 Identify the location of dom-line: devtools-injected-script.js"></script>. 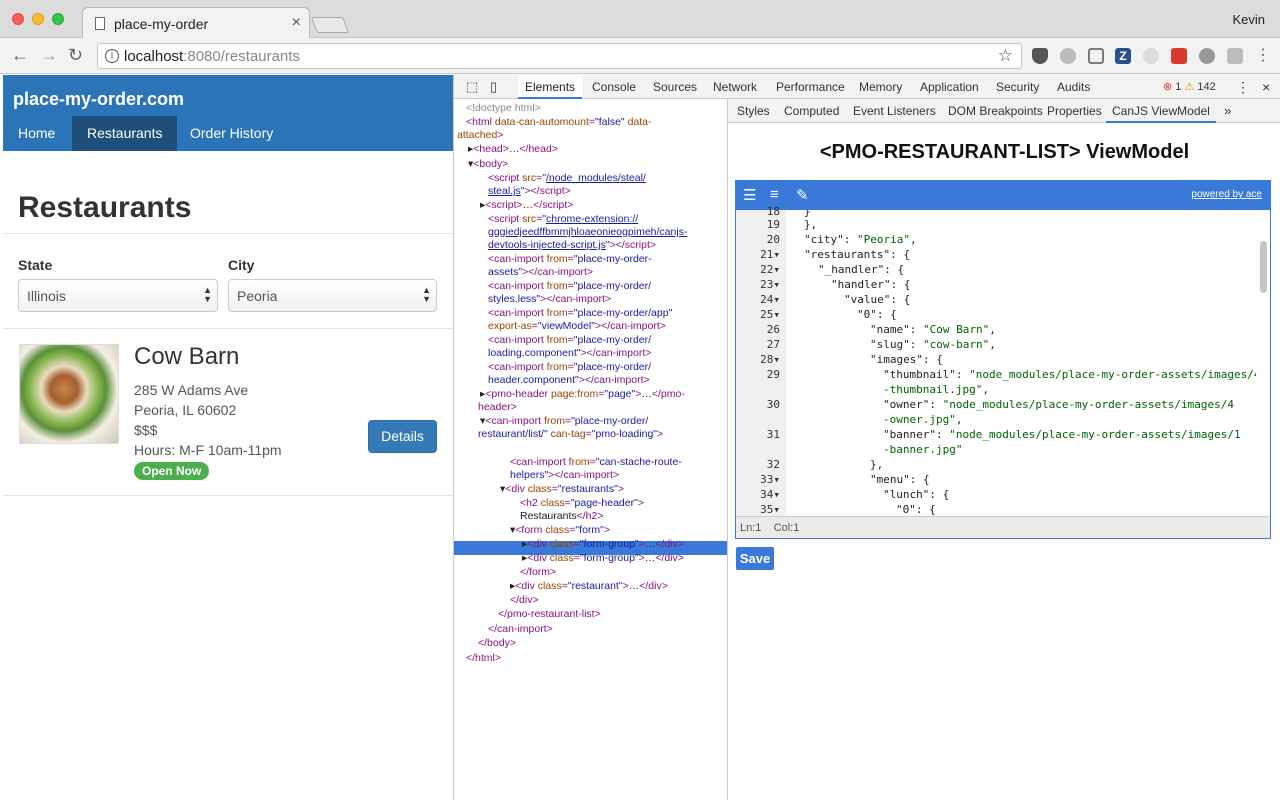
(572, 245).